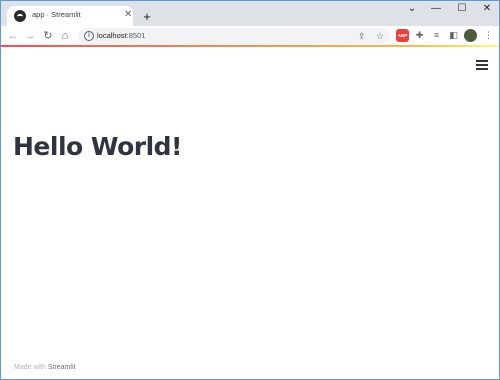 The image size is (500, 380). I want to click on forward-button: →, so click(30, 36).